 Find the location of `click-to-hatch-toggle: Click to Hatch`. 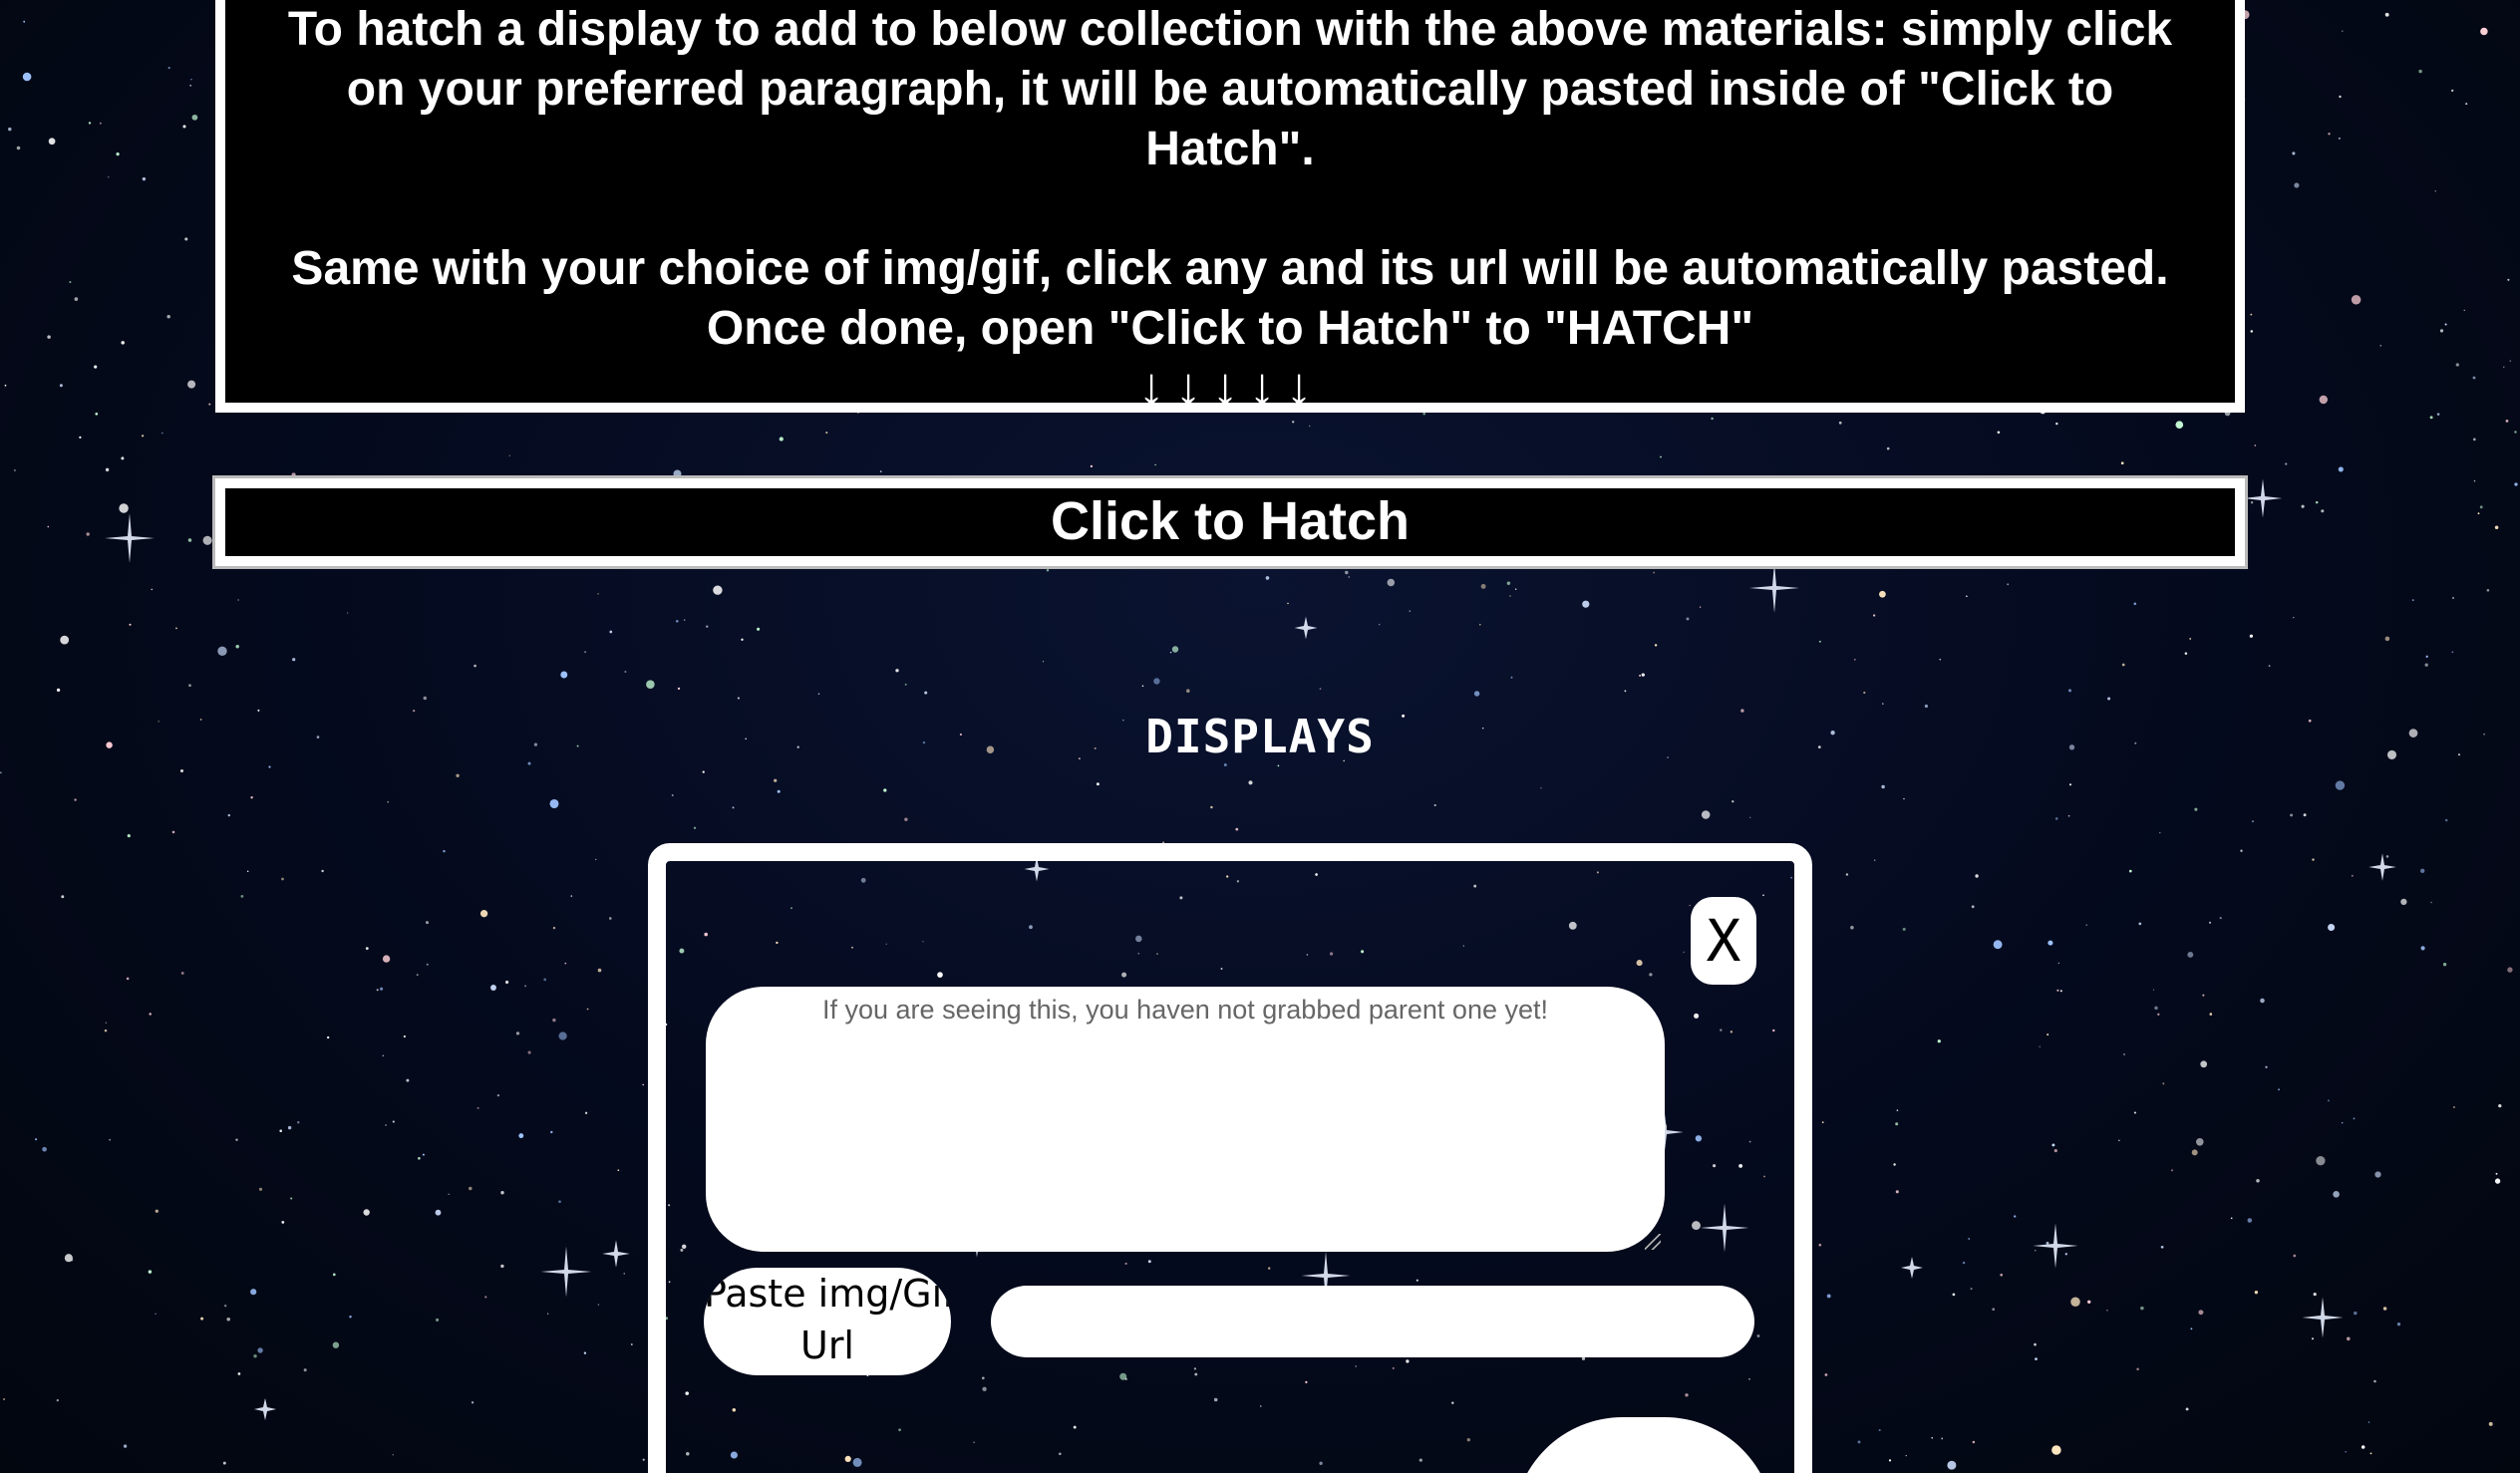

click-to-hatch-toggle: Click to Hatch is located at coordinates (1230, 522).